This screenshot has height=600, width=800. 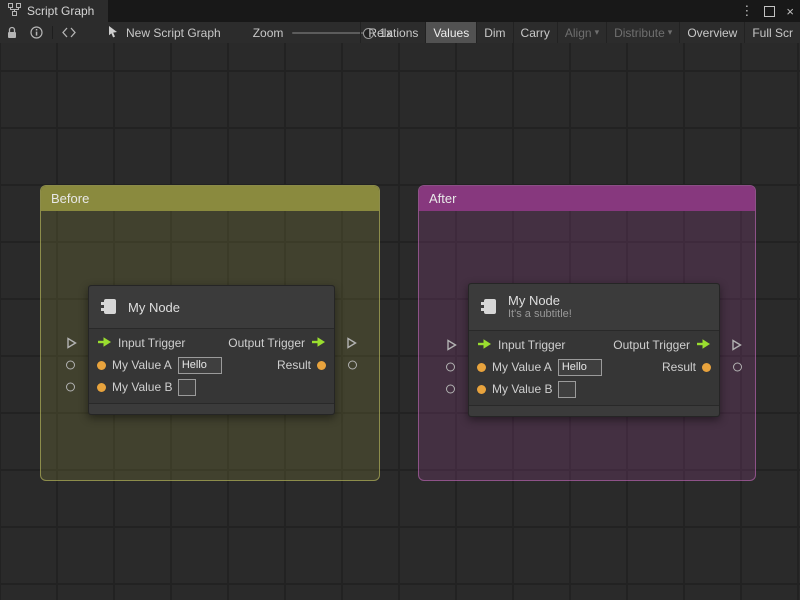 I want to click on tab-script-graph: Script Graph, so click(x=54, y=11).